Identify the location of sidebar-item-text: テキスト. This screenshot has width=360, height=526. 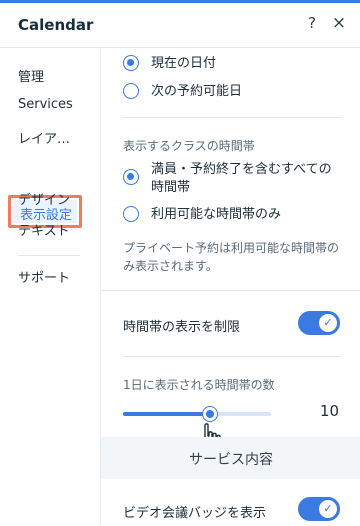
(44, 229).